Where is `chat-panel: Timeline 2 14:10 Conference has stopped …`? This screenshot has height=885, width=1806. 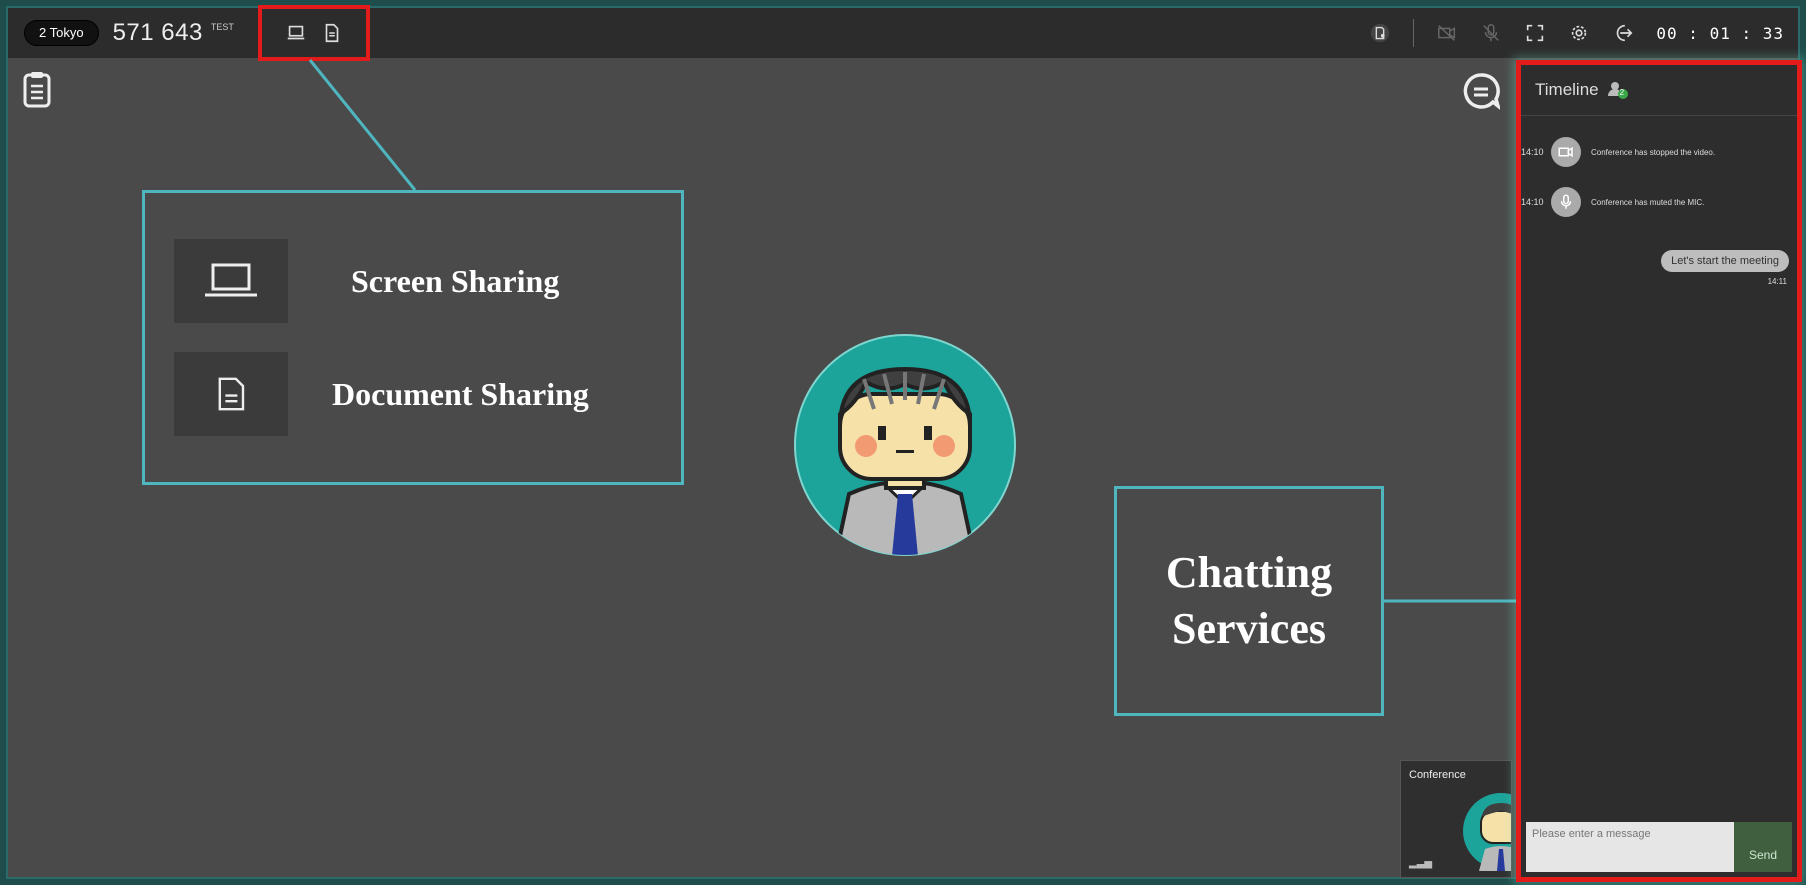 chat-panel: Timeline 2 14:10 Conference has stopped … is located at coordinates (1659, 471).